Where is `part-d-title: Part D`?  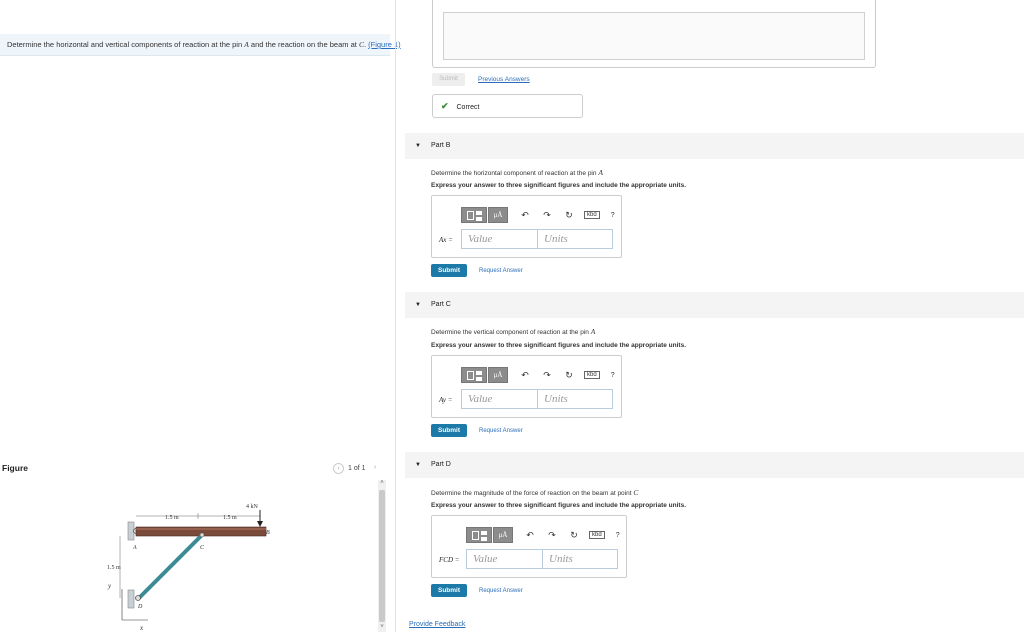
part-d-title: Part D is located at coordinates (440, 464).